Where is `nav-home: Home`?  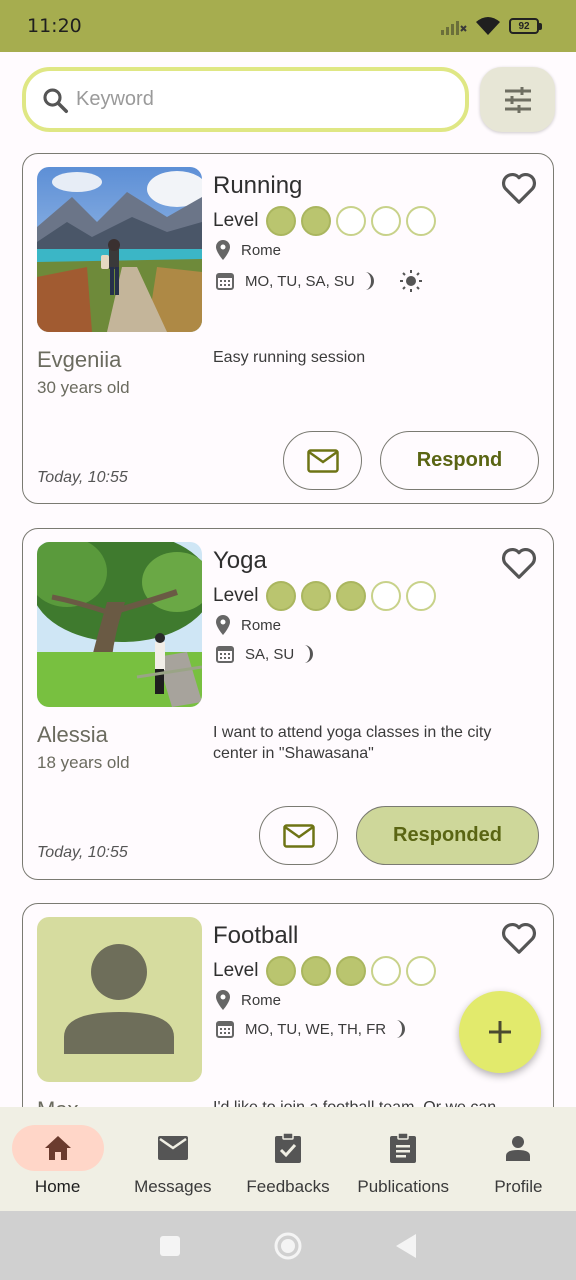 nav-home: Home is located at coordinates (57, 1159).